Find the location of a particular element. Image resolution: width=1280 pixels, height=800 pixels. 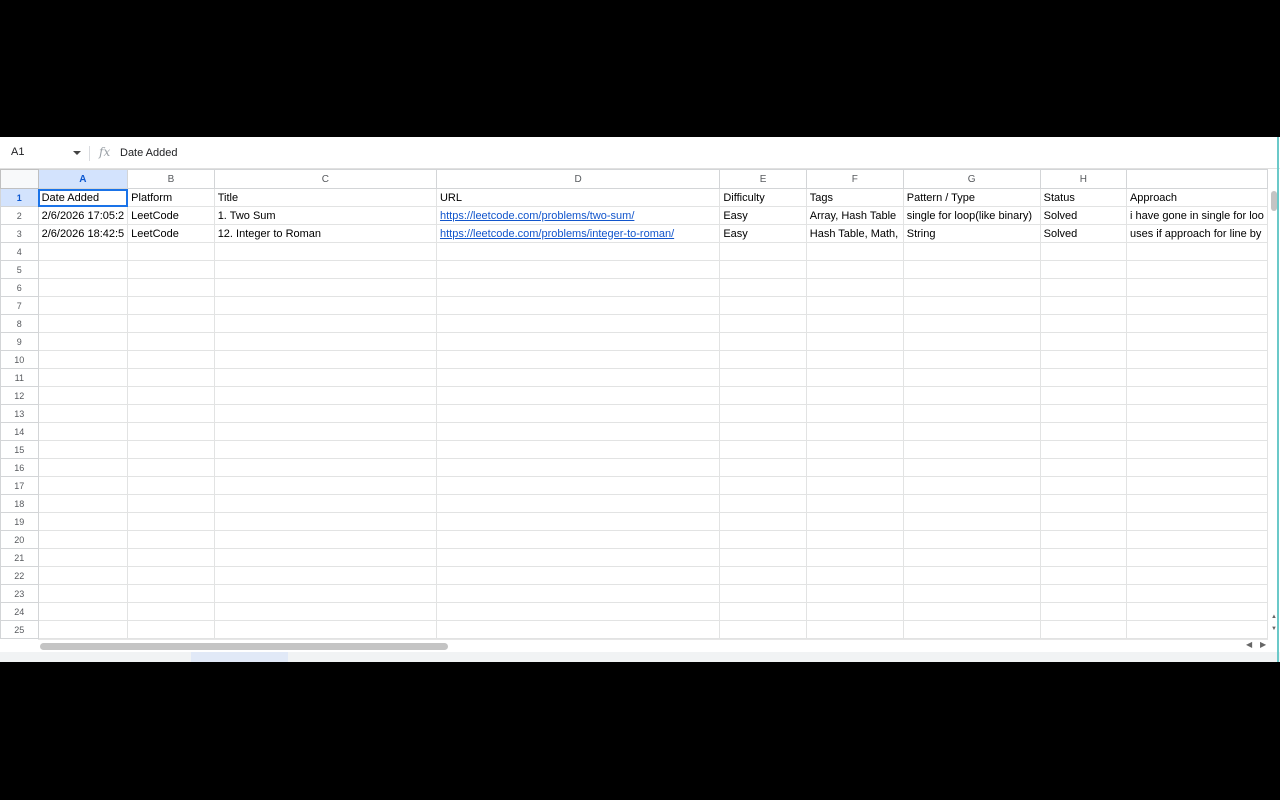

row-header: 25 is located at coordinates (19, 629).